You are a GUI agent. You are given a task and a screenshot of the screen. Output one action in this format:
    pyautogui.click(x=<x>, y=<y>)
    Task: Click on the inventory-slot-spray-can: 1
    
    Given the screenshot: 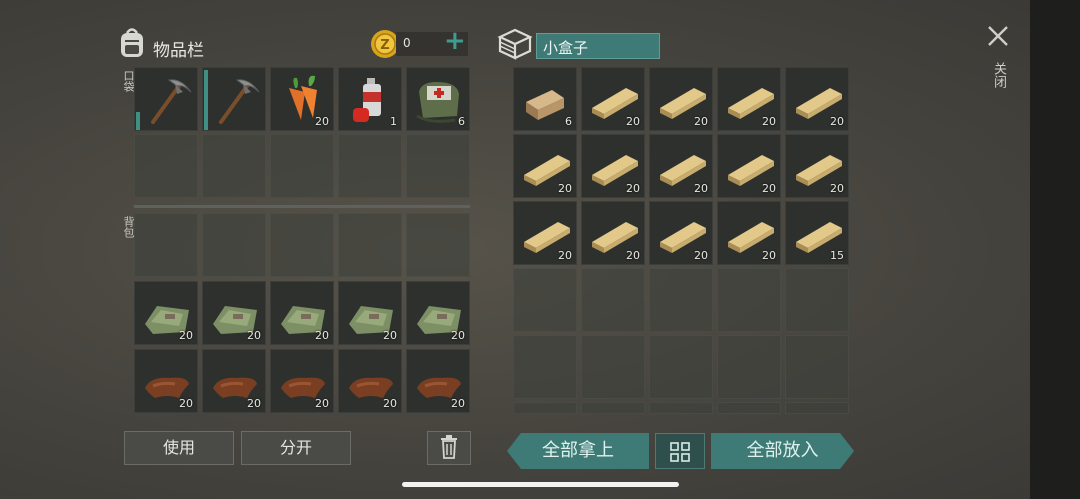 What is the action you would take?
    pyautogui.click(x=370, y=99)
    